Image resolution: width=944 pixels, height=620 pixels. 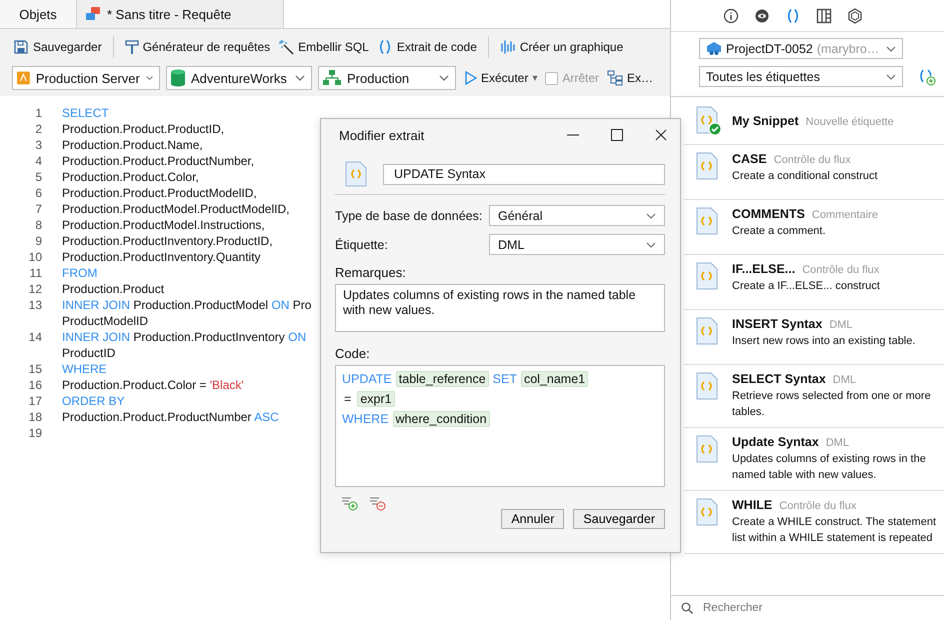 I want to click on tag-filter-select: Toutes les étiquettes, so click(x=801, y=76).